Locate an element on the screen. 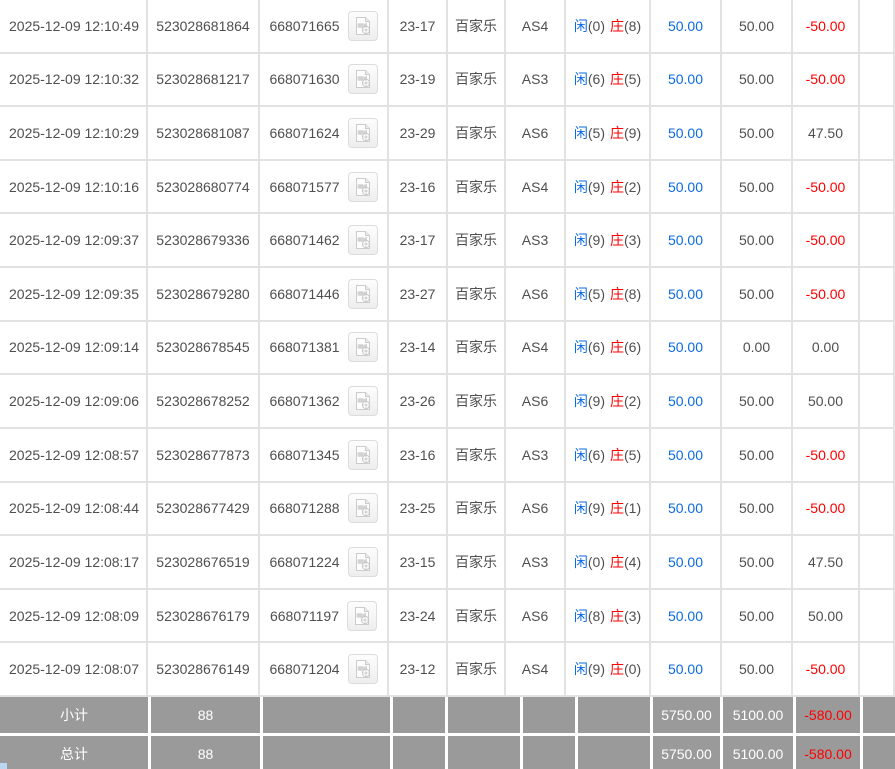  total-win-loss: -580.00 is located at coordinates (828, 752).